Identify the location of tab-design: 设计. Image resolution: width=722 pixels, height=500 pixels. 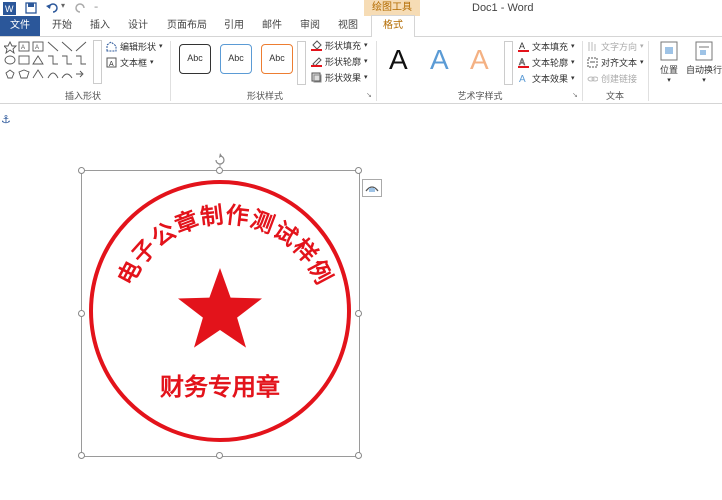
(138, 26).